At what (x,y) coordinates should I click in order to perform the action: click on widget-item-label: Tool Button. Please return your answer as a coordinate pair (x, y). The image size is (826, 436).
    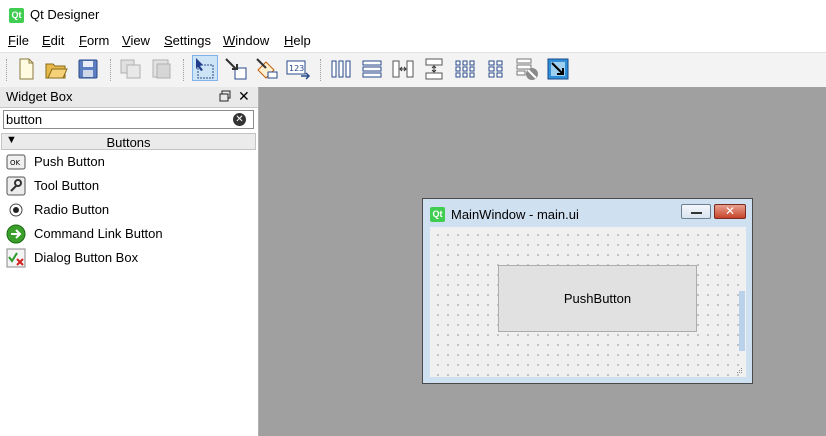
    Looking at the image, I should click on (67, 185).